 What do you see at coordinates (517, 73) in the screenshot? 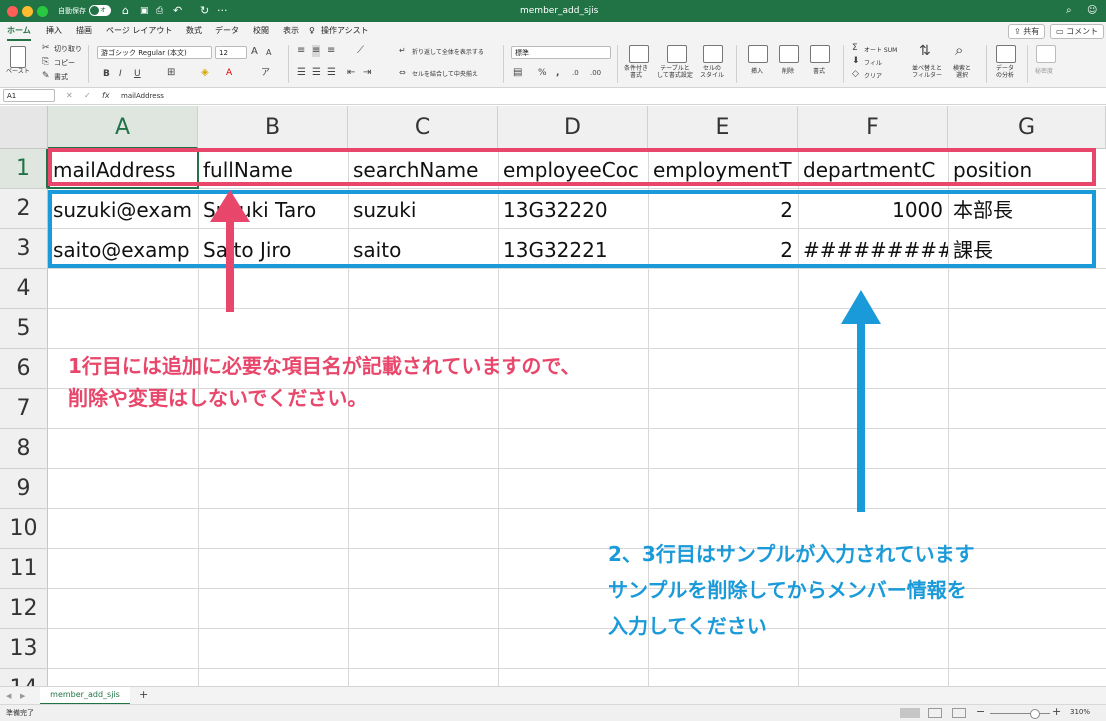
I see `accounting-format-icon: ▤` at bounding box center [517, 73].